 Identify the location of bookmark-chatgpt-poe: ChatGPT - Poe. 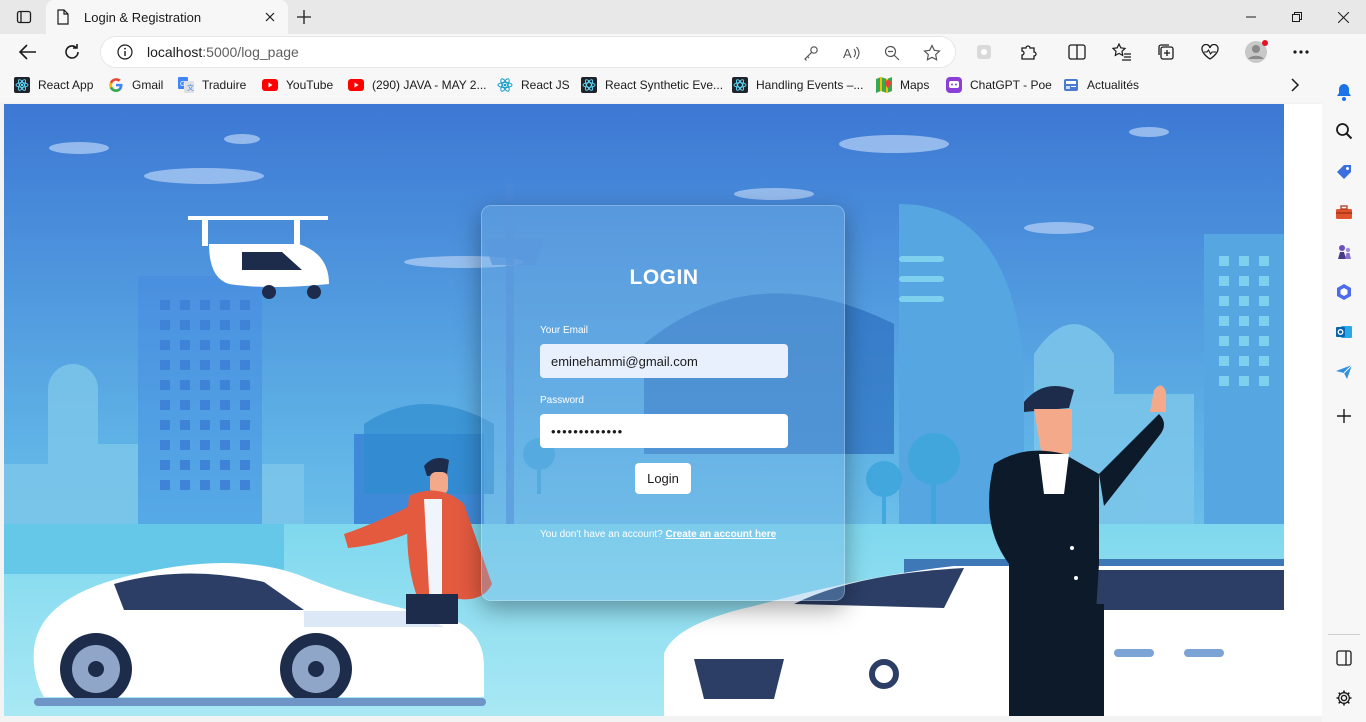
(999, 85).